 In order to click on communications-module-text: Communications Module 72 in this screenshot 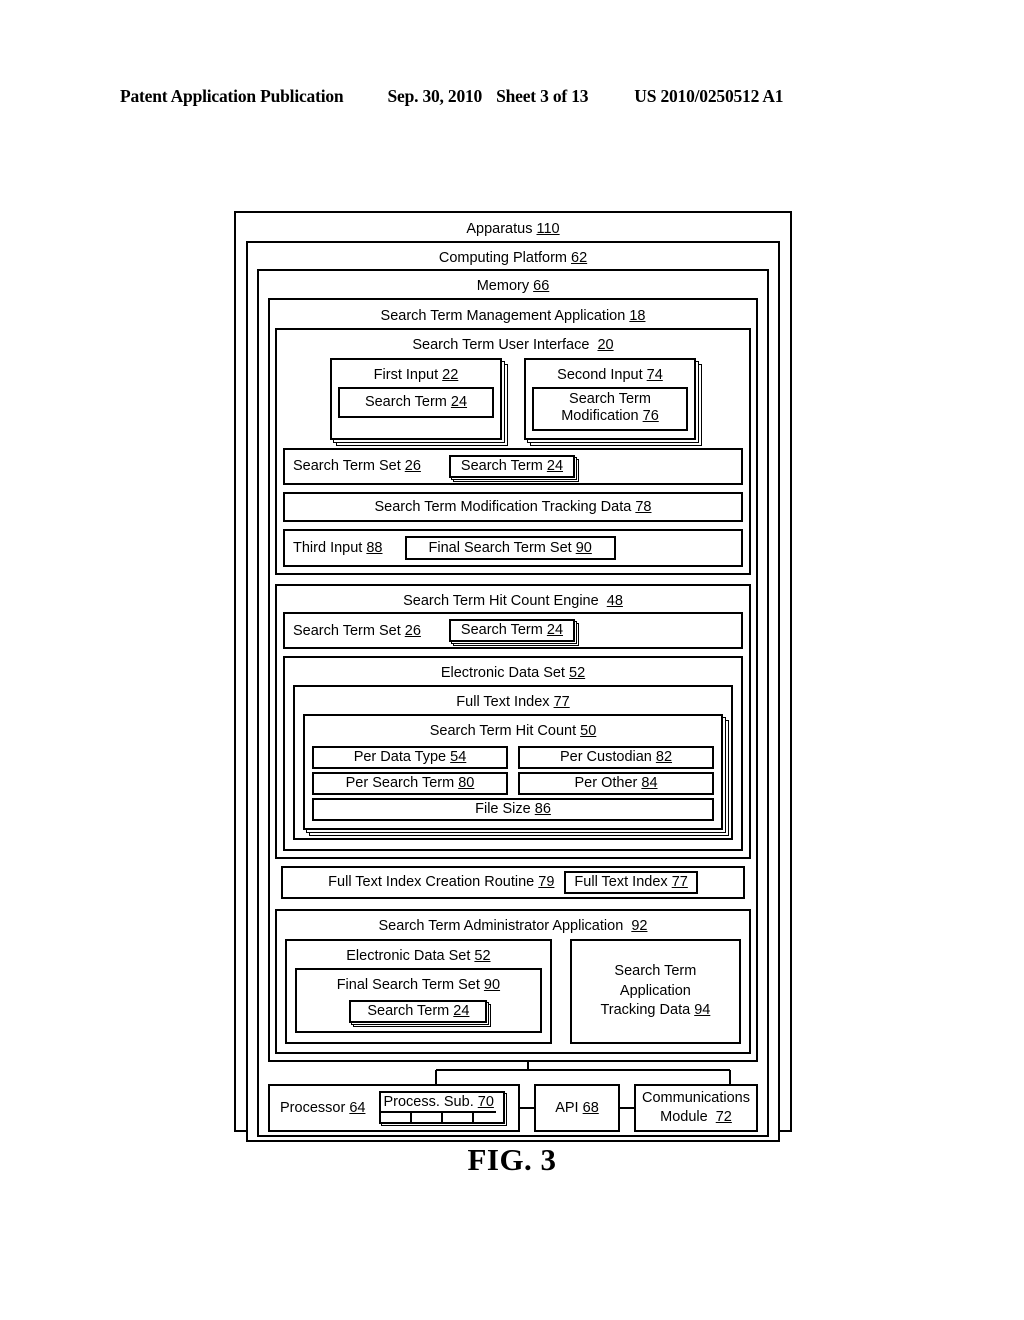, I will do `click(696, 1107)`.